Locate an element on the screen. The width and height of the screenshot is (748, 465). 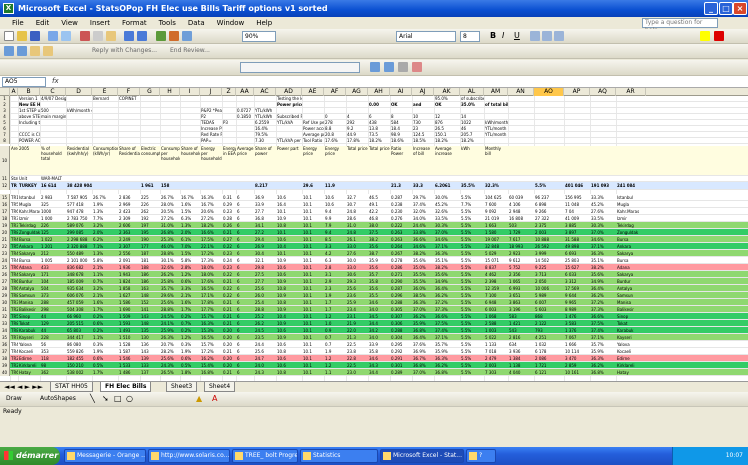
table-cell: 0.9 is located at coordinates (335, 330).